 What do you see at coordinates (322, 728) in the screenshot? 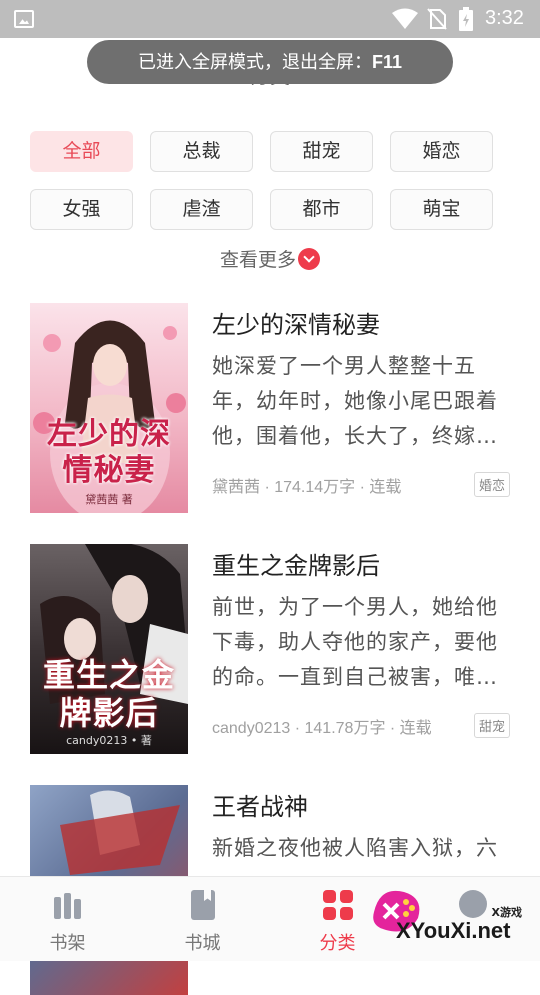
I see `book-meta: candy0213 · 141.78万字 · 连载` at bounding box center [322, 728].